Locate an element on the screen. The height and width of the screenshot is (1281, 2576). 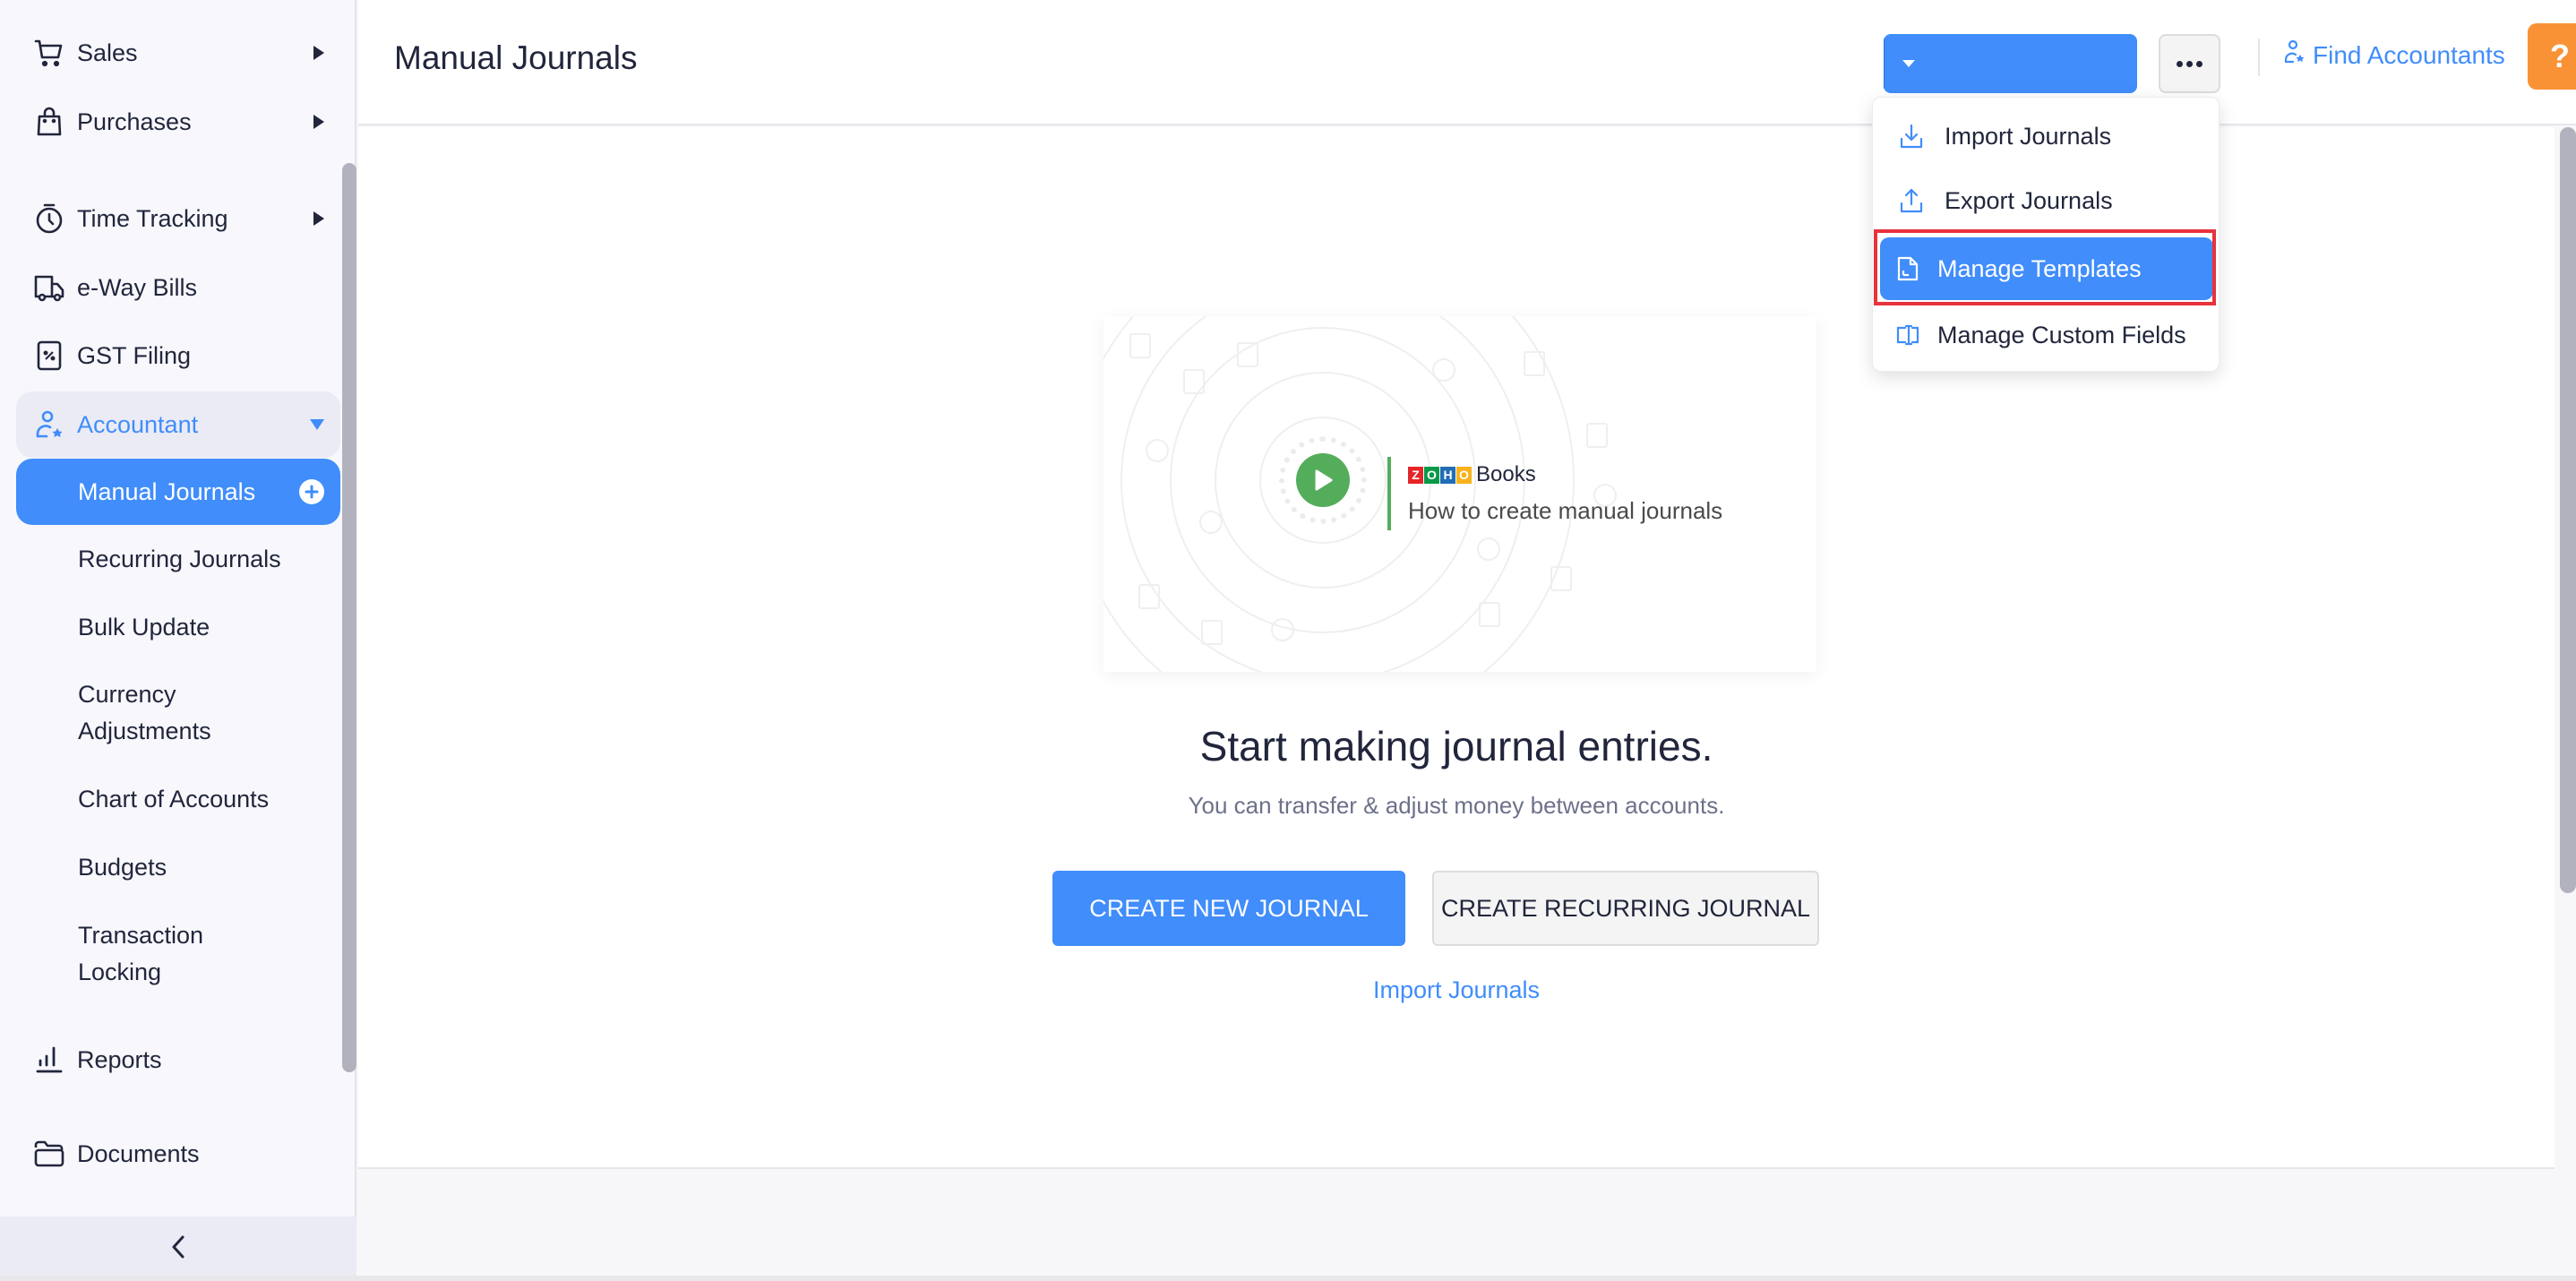
find-accountants-label: Find Accountants is located at coordinates (2409, 54).